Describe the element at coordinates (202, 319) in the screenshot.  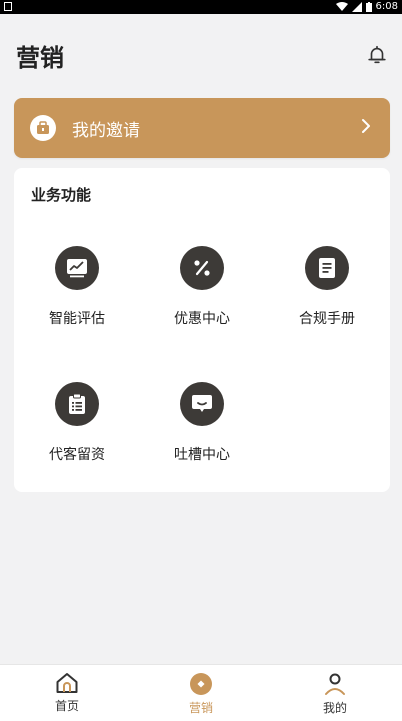
I see `feature-label: 优惠中心` at that location.